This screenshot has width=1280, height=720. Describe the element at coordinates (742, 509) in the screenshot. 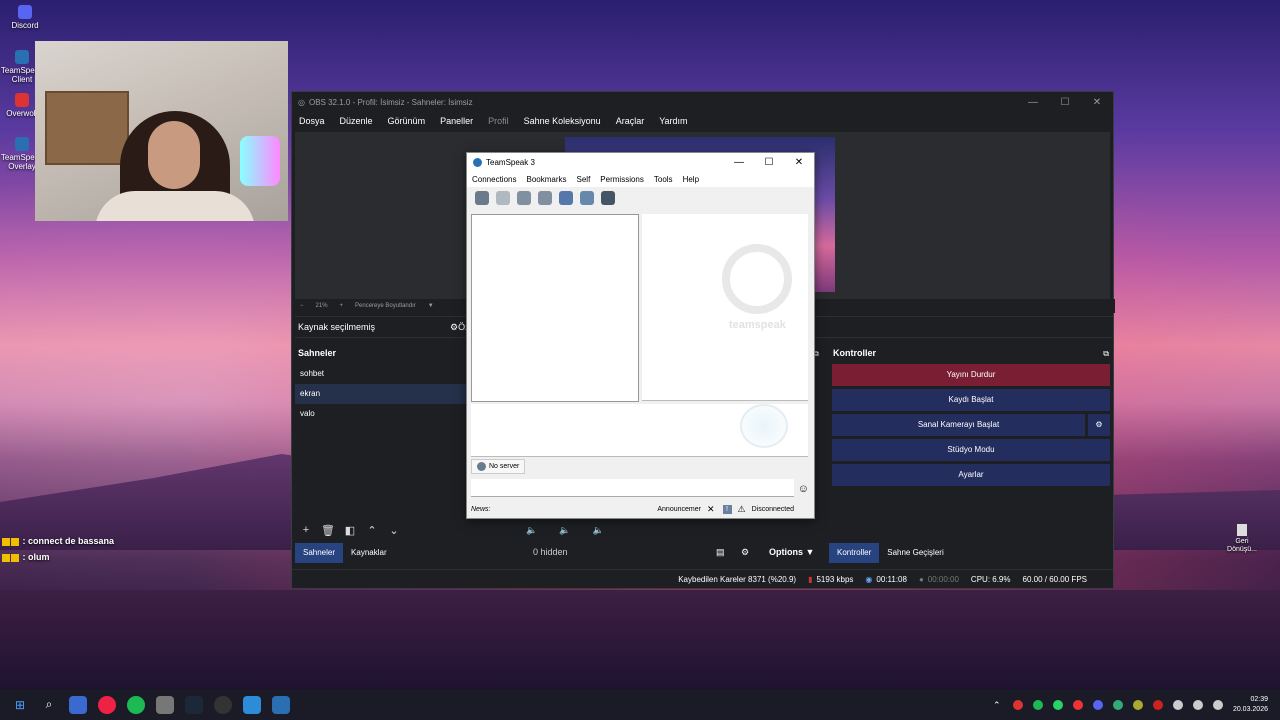

I see `warning-icon: ⚠` at that location.